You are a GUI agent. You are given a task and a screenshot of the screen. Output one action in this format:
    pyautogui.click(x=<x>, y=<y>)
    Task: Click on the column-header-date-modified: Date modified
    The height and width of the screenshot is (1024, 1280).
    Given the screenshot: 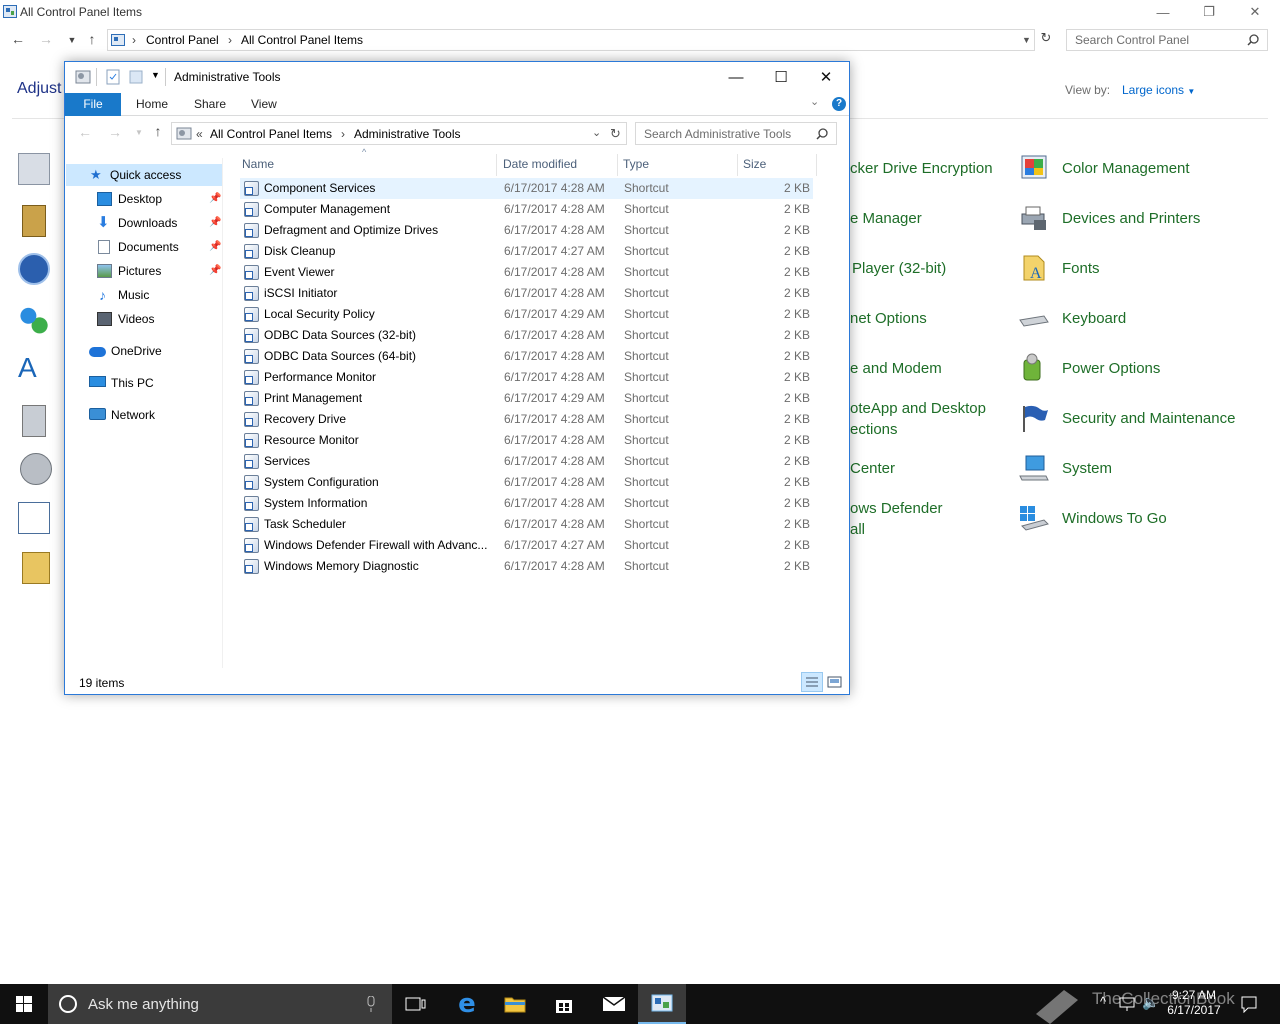 What is the action you would take?
    pyautogui.click(x=540, y=164)
    